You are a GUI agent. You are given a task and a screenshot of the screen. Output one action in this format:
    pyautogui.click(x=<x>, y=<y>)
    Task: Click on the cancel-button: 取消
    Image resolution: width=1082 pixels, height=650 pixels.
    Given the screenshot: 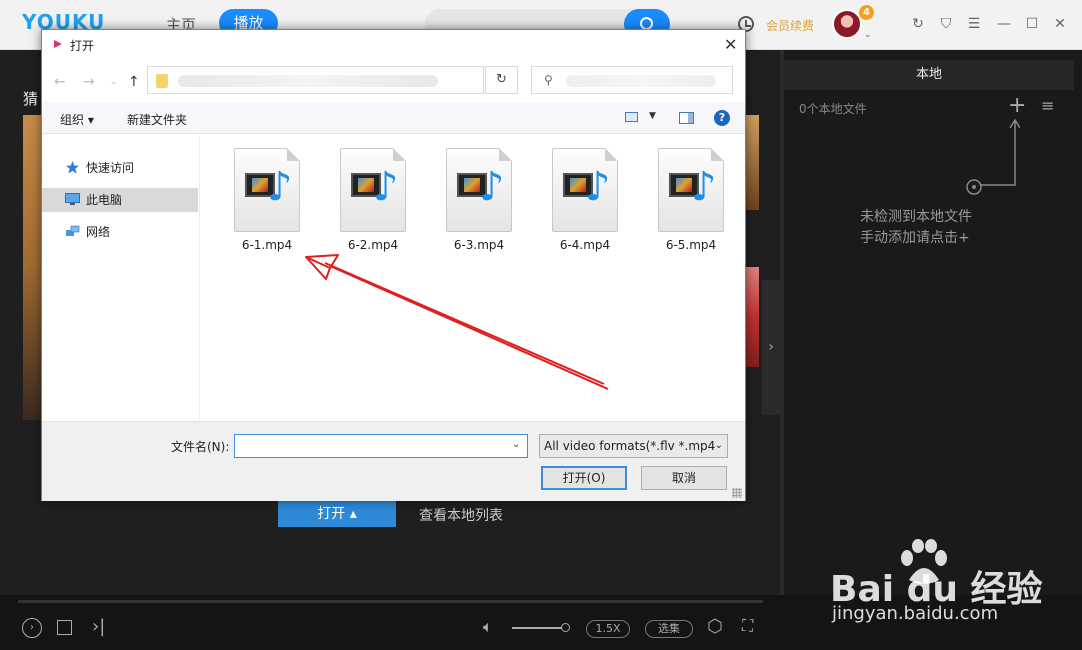 What is the action you would take?
    pyautogui.click(x=684, y=478)
    